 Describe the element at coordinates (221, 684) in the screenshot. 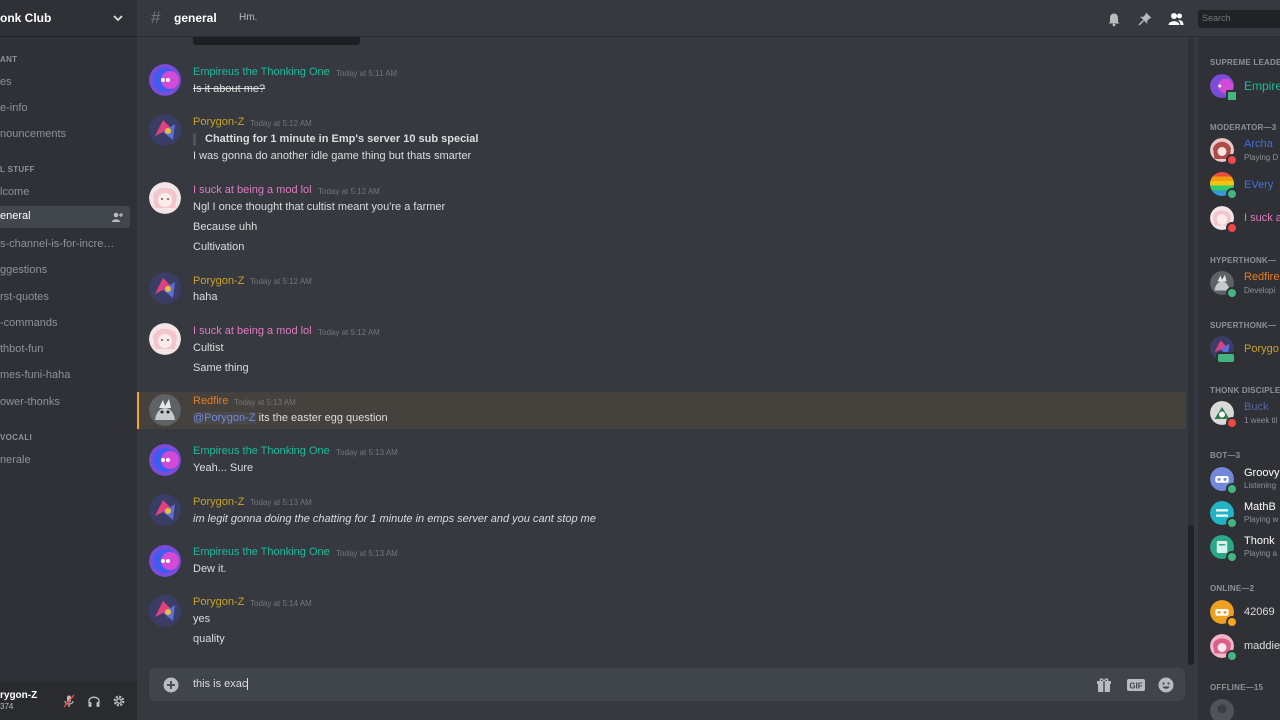

I see `message-input: this is exac` at that location.